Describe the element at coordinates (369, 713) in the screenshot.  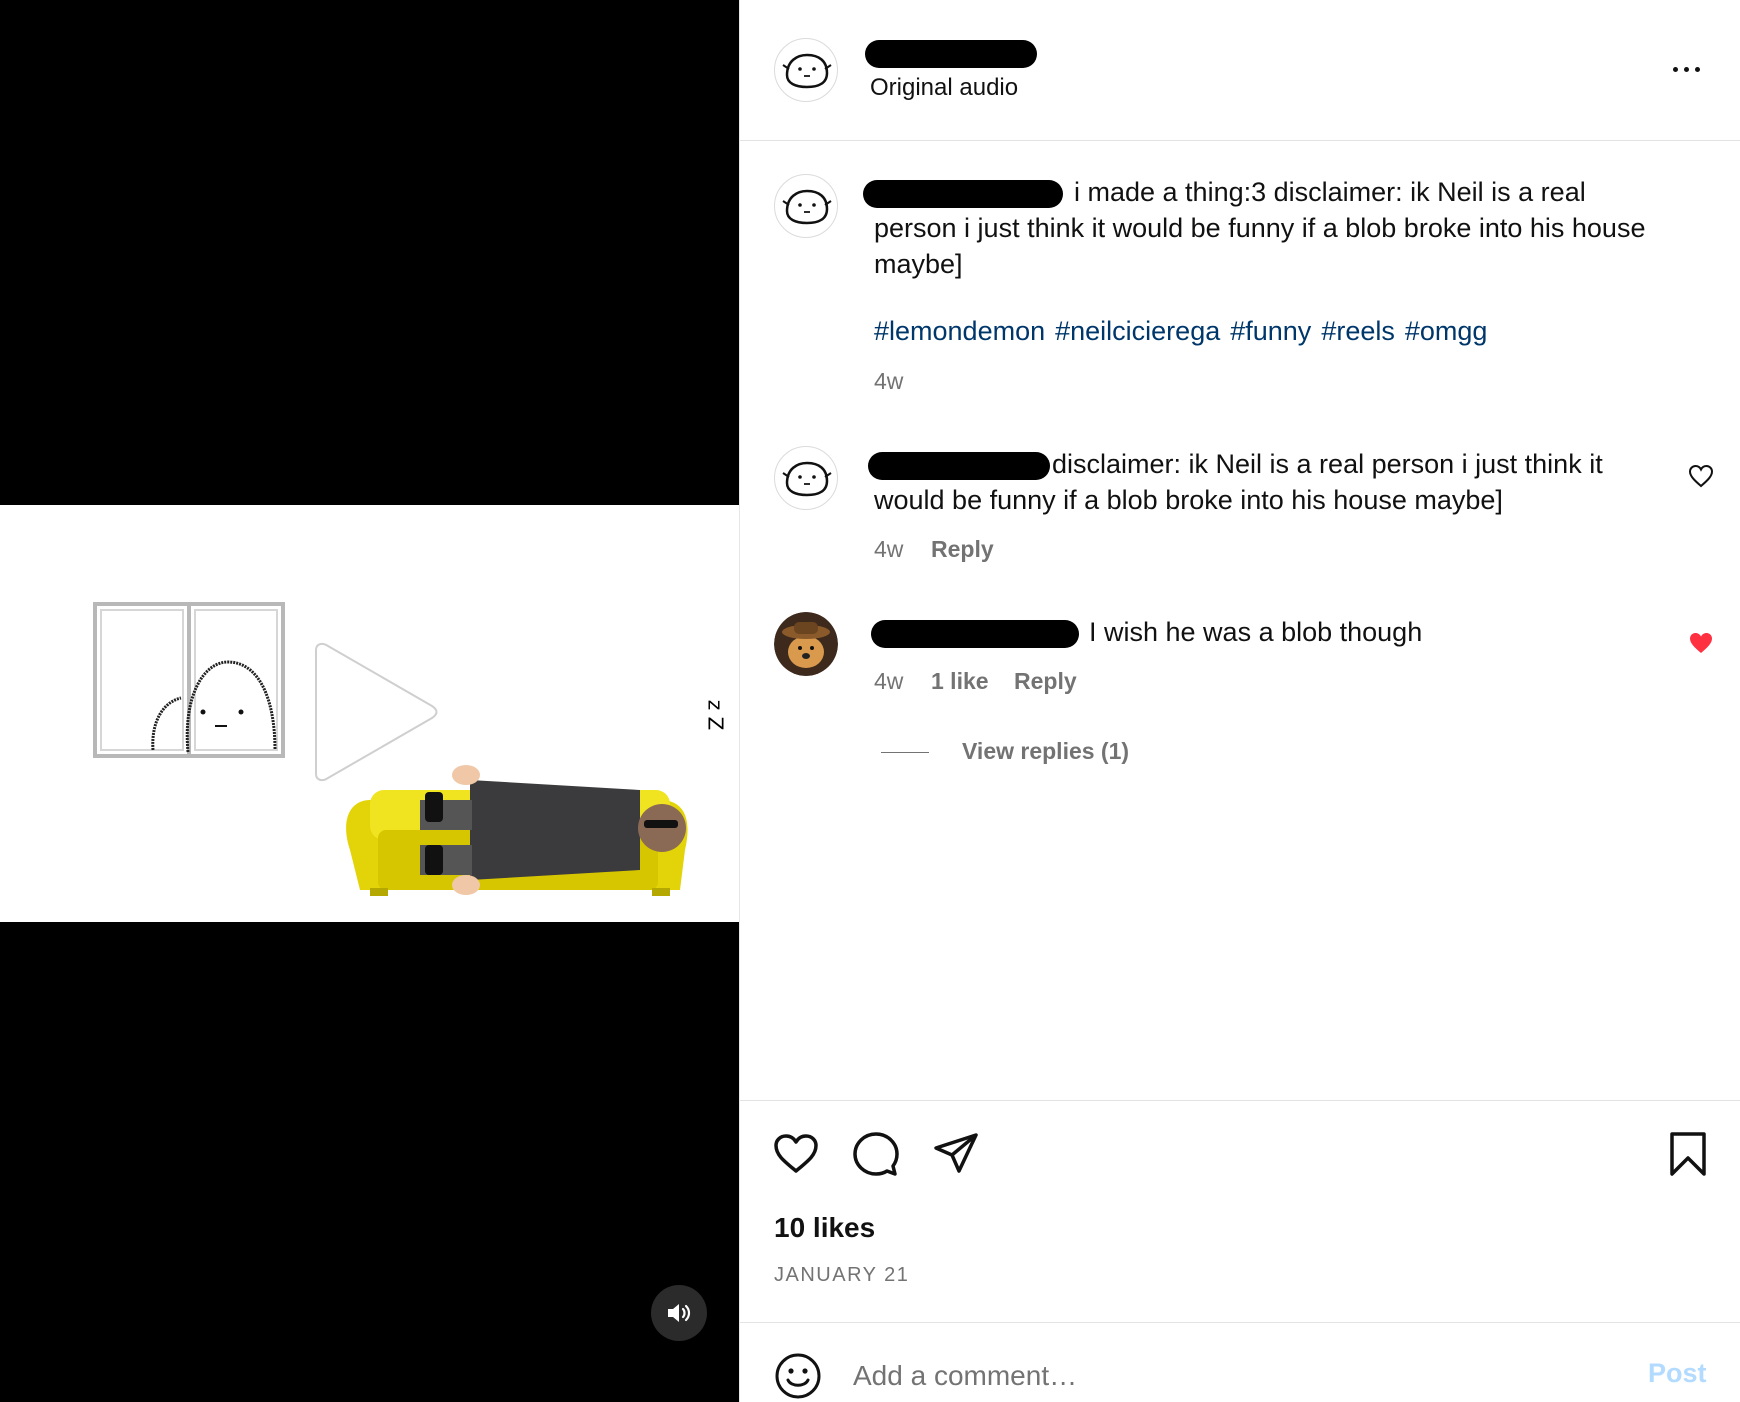
I see `video-frame: z Z` at that location.